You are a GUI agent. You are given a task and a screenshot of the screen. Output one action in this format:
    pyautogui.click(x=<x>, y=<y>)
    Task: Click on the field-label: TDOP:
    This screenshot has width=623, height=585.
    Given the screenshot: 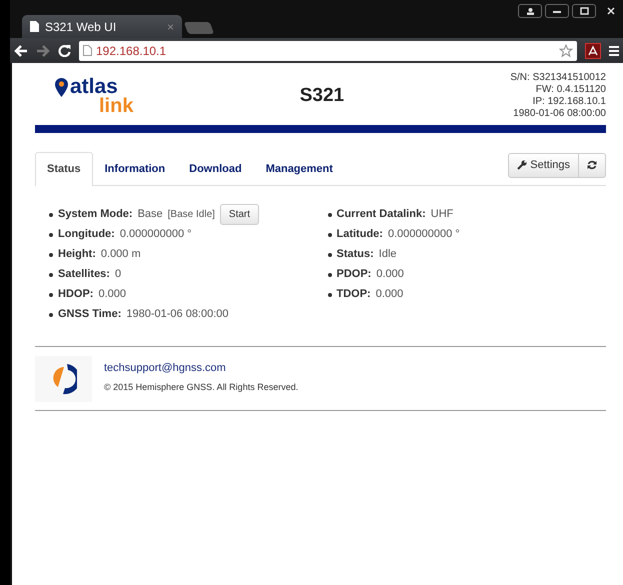 What is the action you would take?
    pyautogui.click(x=353, y=294)
    